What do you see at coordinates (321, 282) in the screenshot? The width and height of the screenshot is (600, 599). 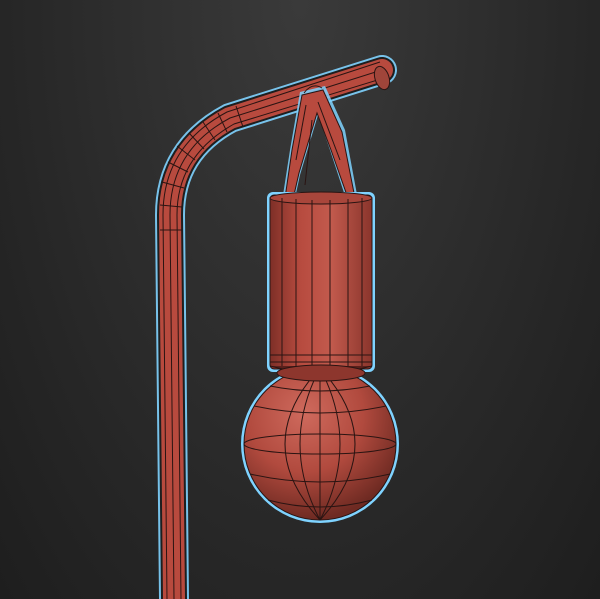 I see `bulb-socket` at bounding box center [321, 282].